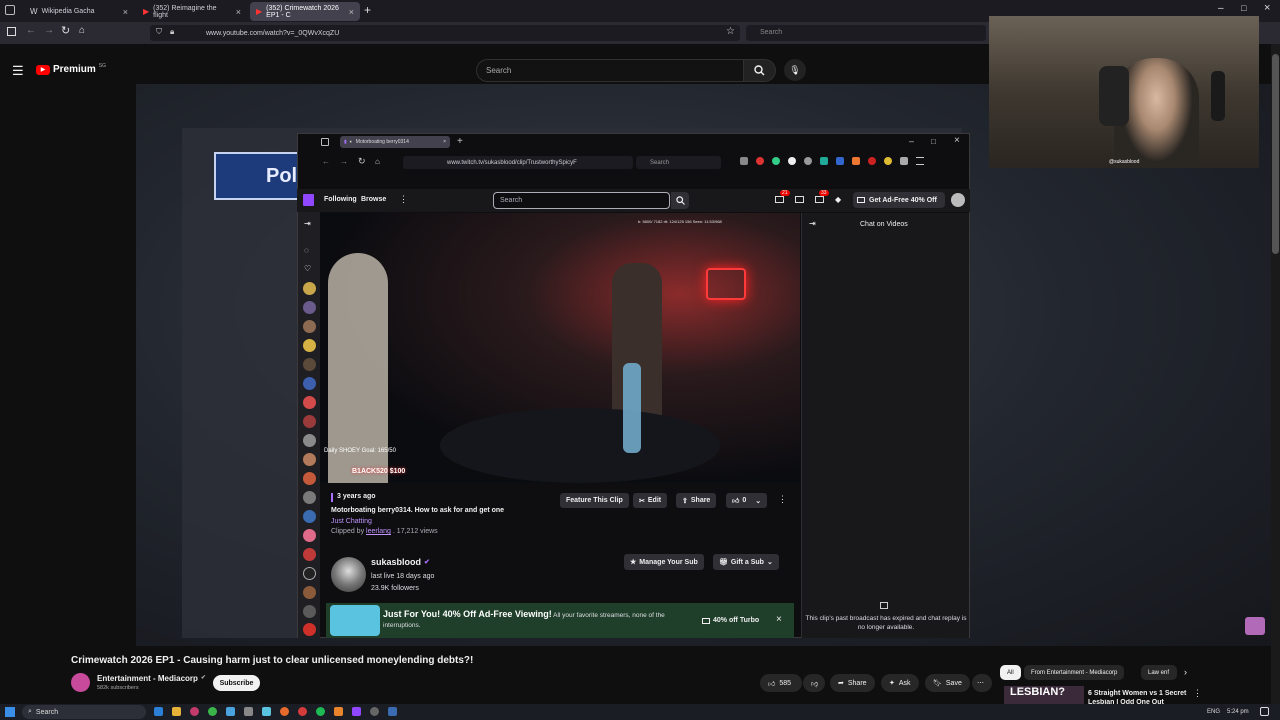 The image size is (1280, 720). What do you see at coordinates (982, 683) in the screenshot?
I see `more-actions-button: ⋯` at bounding box center [982, 683].